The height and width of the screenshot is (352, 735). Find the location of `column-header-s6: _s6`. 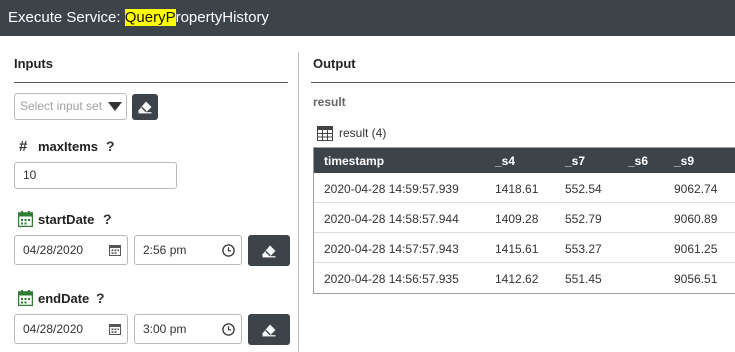

column-header-s6: _s6 is located at coordinates (638, 161).